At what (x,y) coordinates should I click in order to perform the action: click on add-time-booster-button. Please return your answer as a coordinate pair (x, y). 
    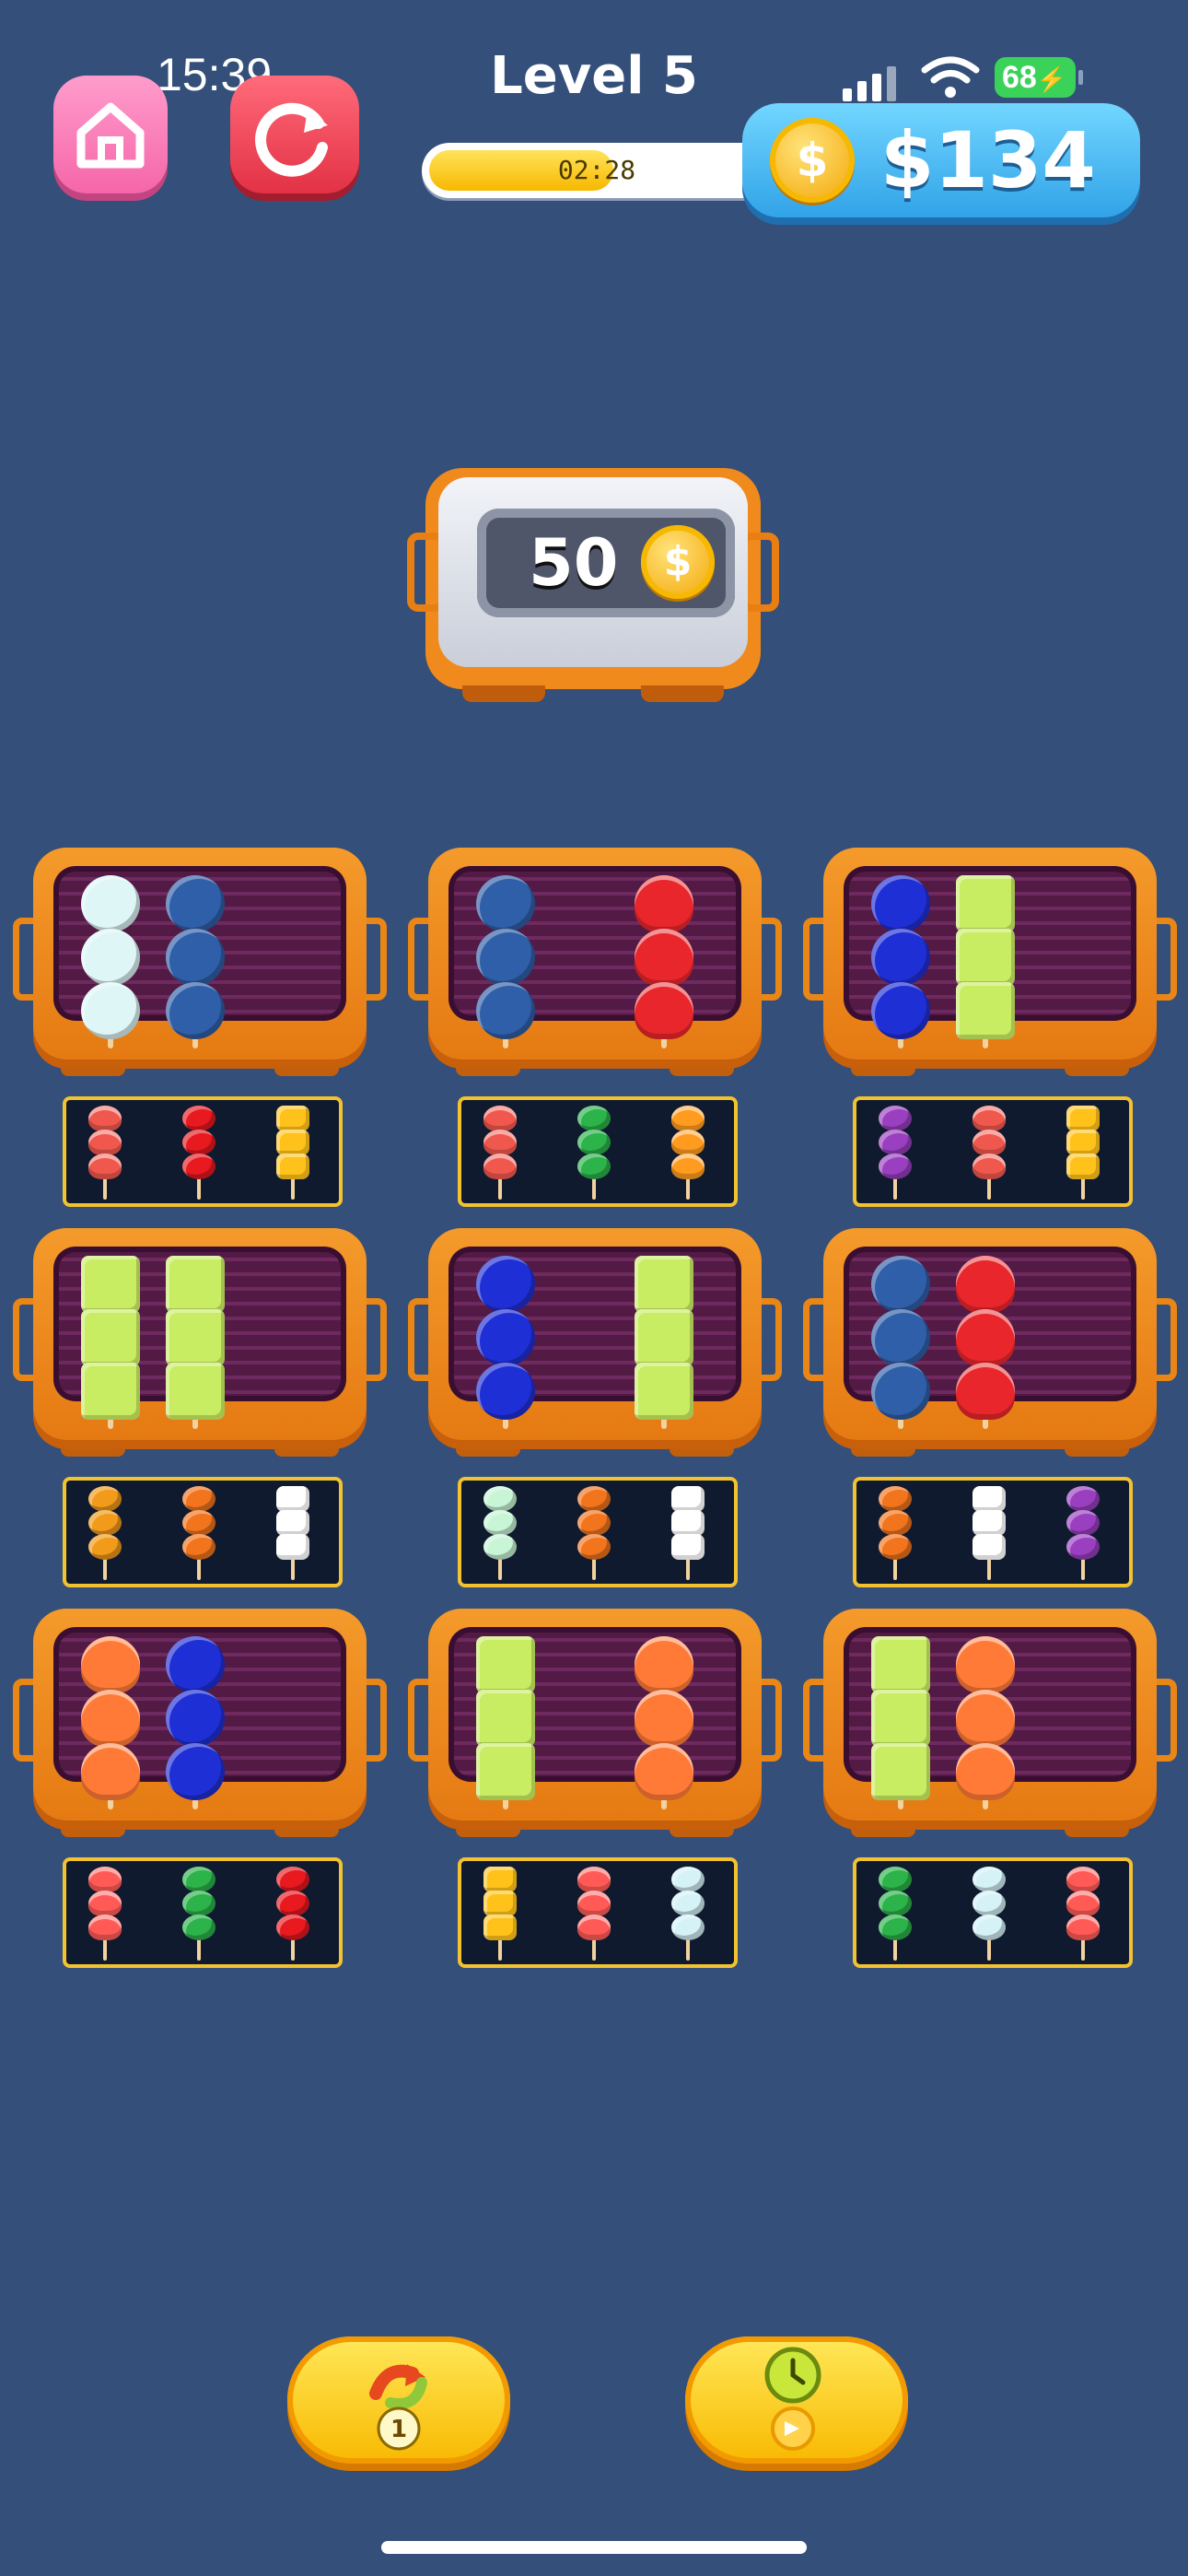
    Looking at the image, I should click on (796, 2400).